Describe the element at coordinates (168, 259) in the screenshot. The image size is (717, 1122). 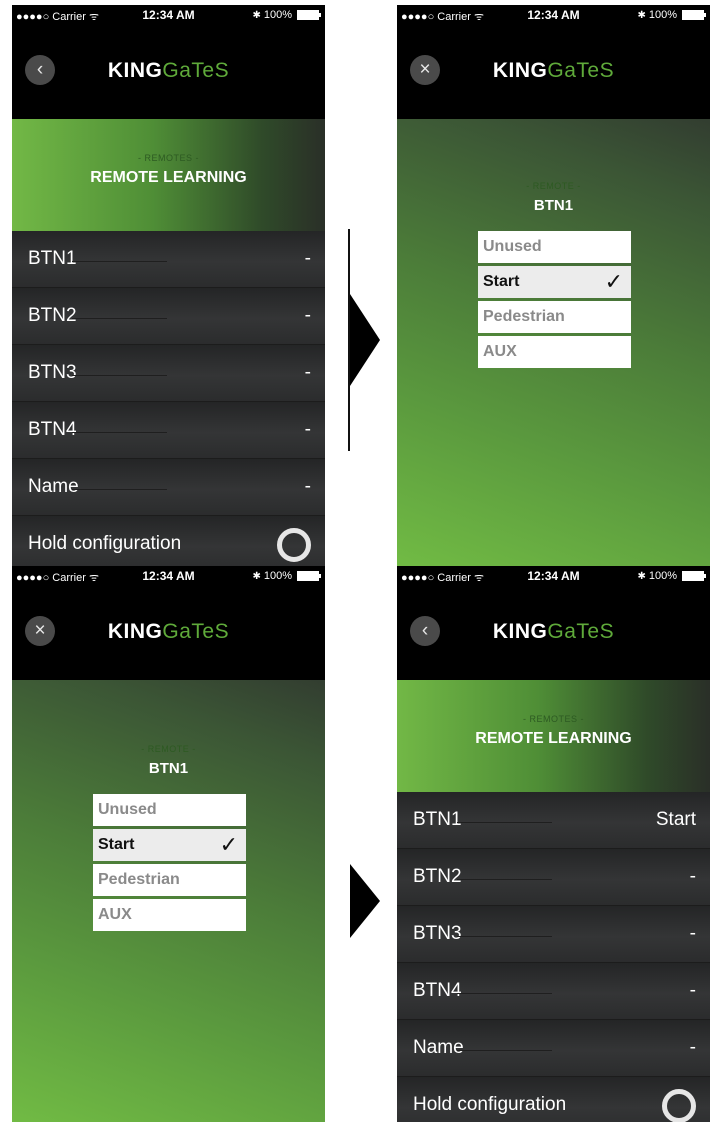
I see `list-item-btn1: BTN1-` at that location.